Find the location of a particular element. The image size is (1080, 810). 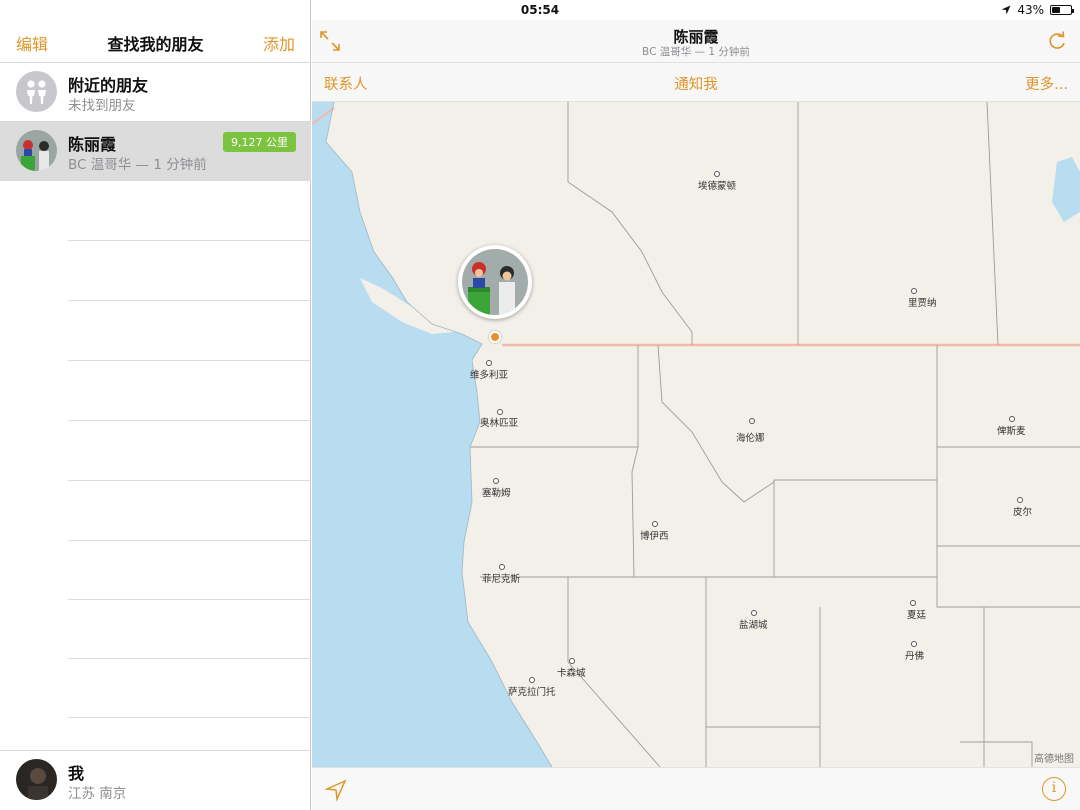

friend-name: 陈丽霞 is located at coordinates (92, 144).